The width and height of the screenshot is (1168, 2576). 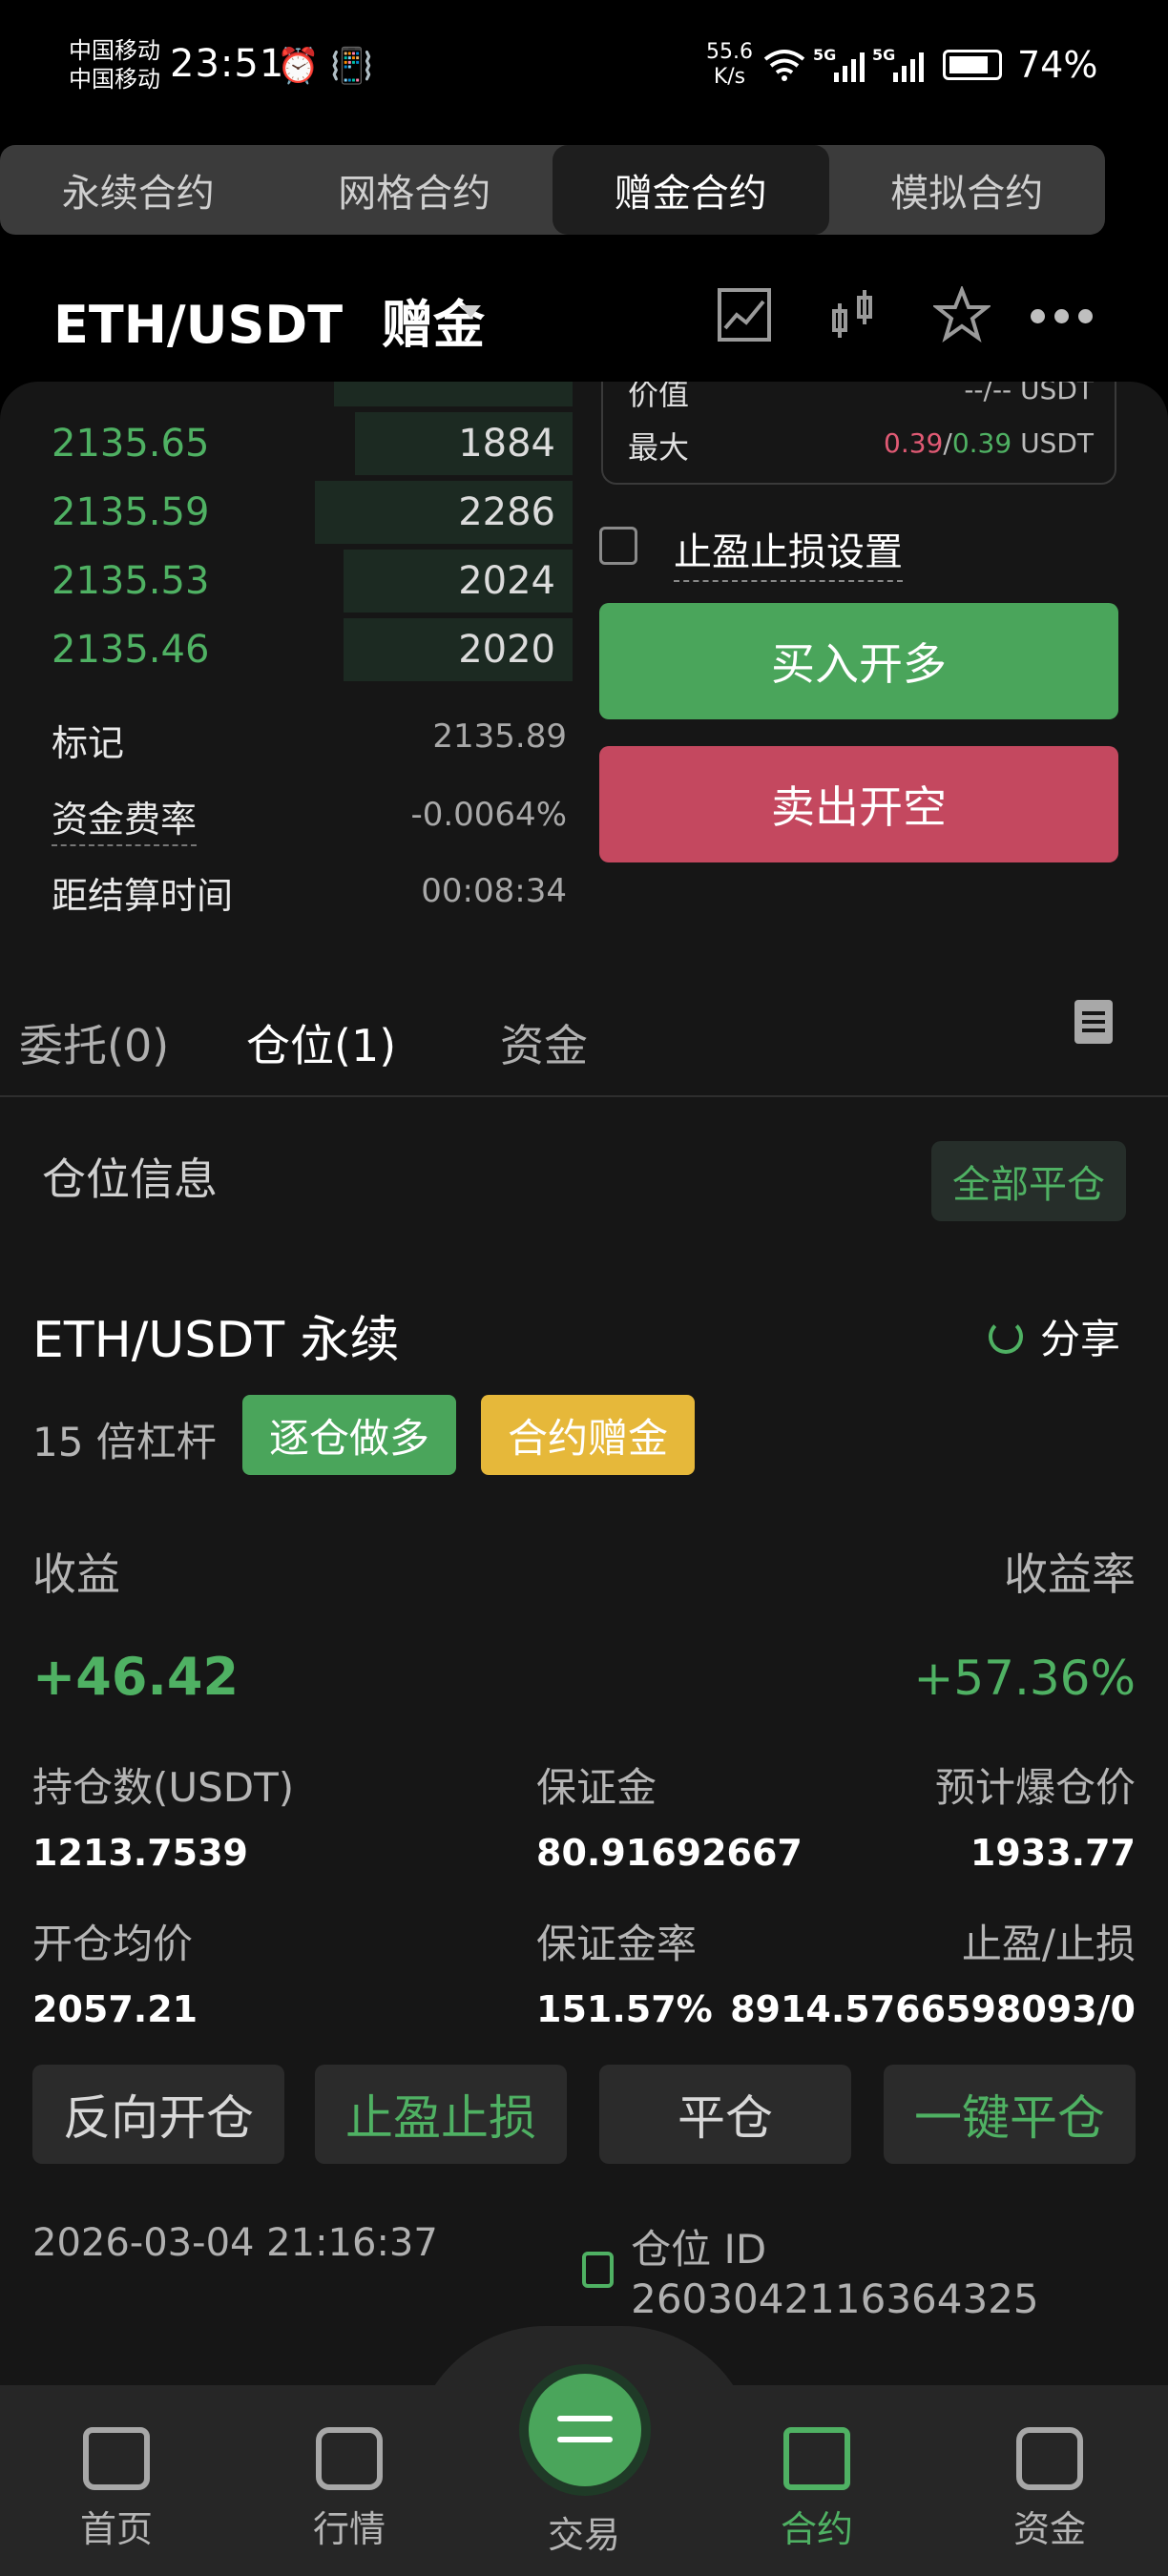 I want to click on contract-type-tabs: 永续合约 网格合约 赠金合约 模拟合约, so click(x=553, y=190).